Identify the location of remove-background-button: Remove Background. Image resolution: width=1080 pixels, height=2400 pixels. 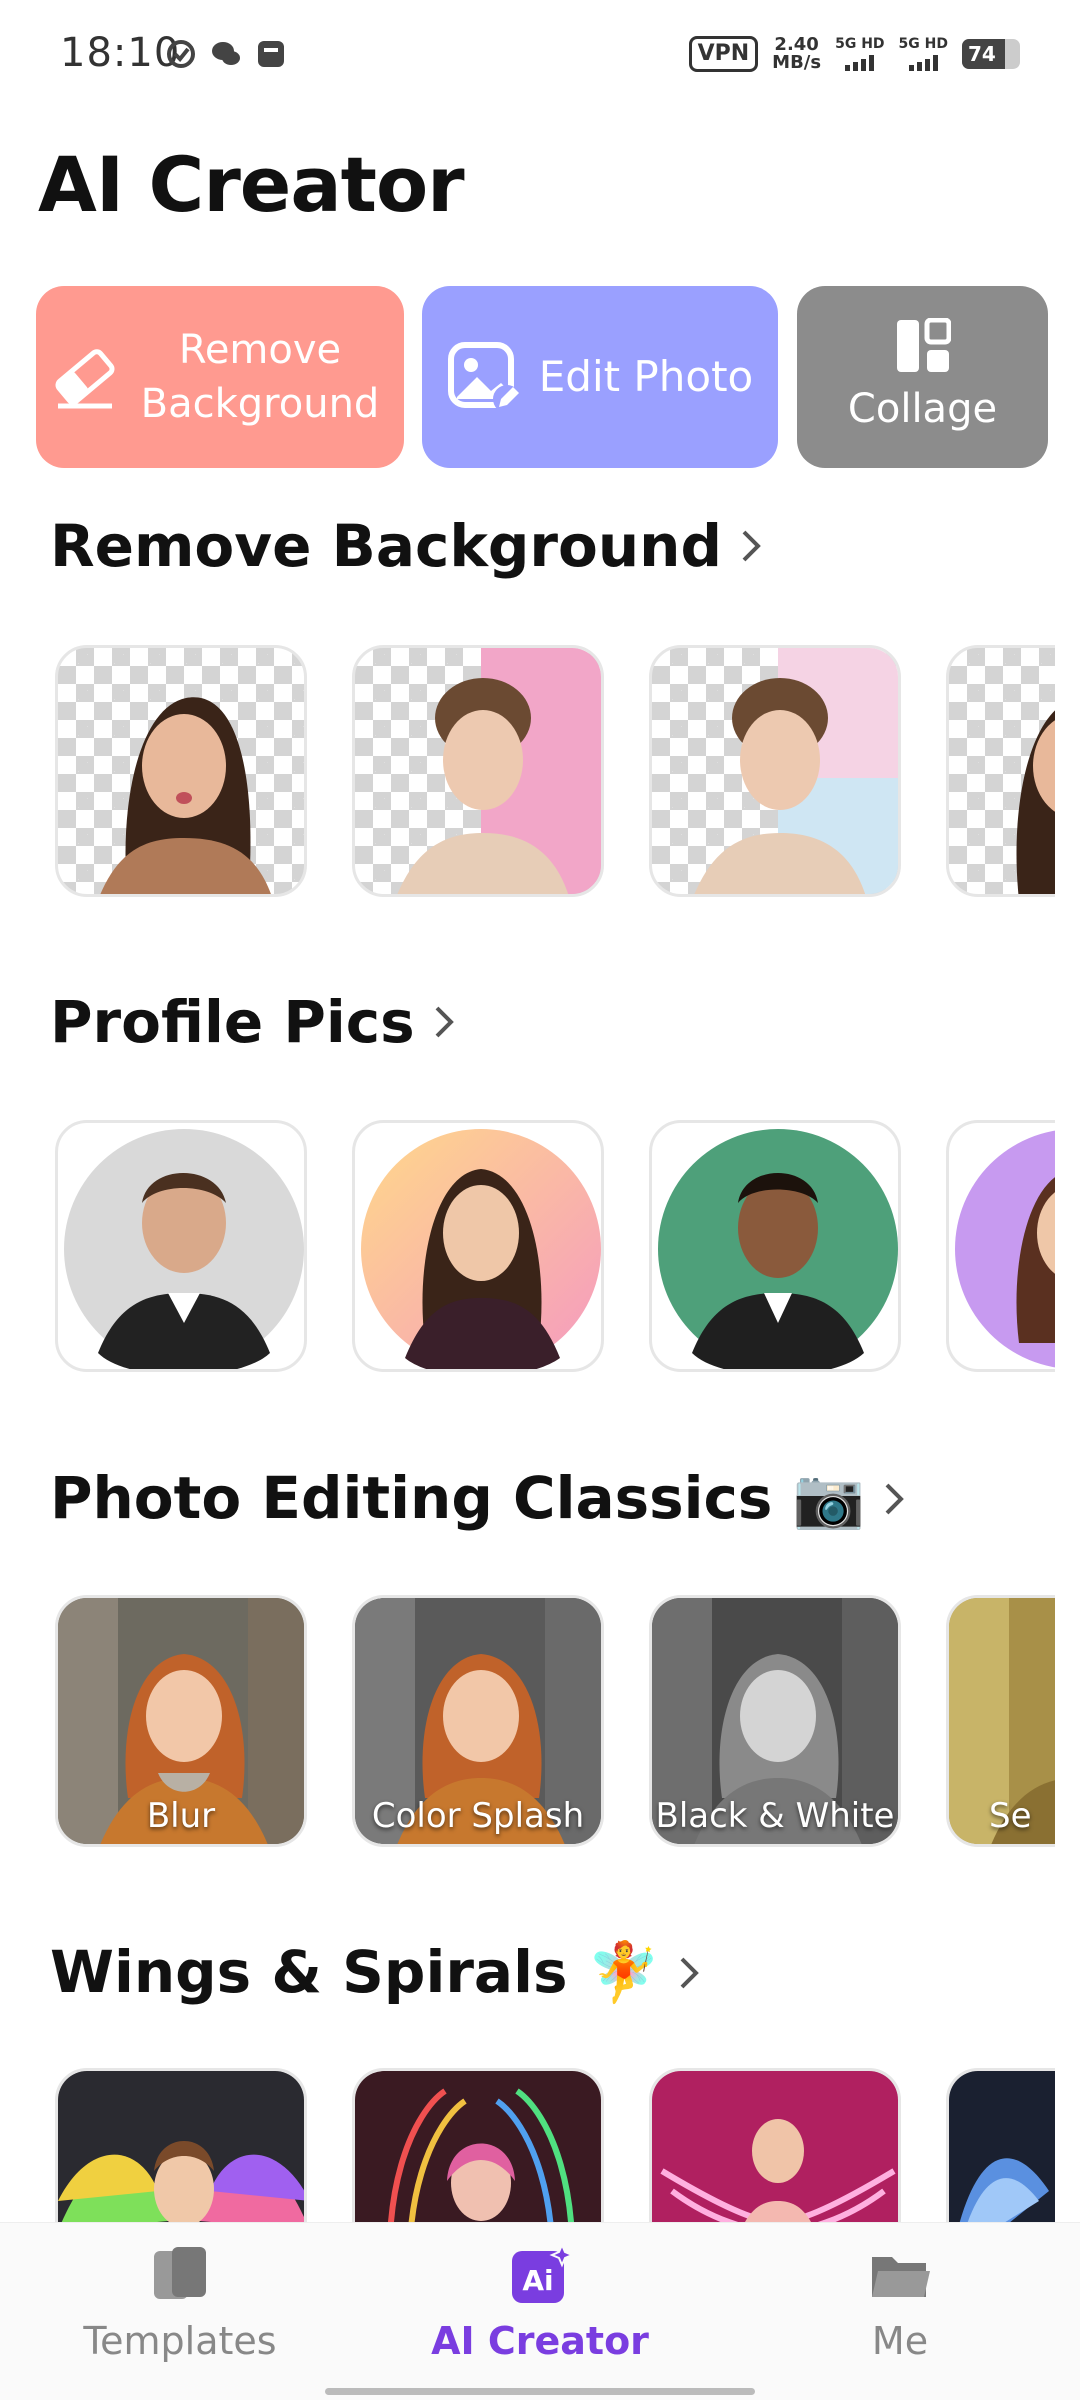
(220, 377).